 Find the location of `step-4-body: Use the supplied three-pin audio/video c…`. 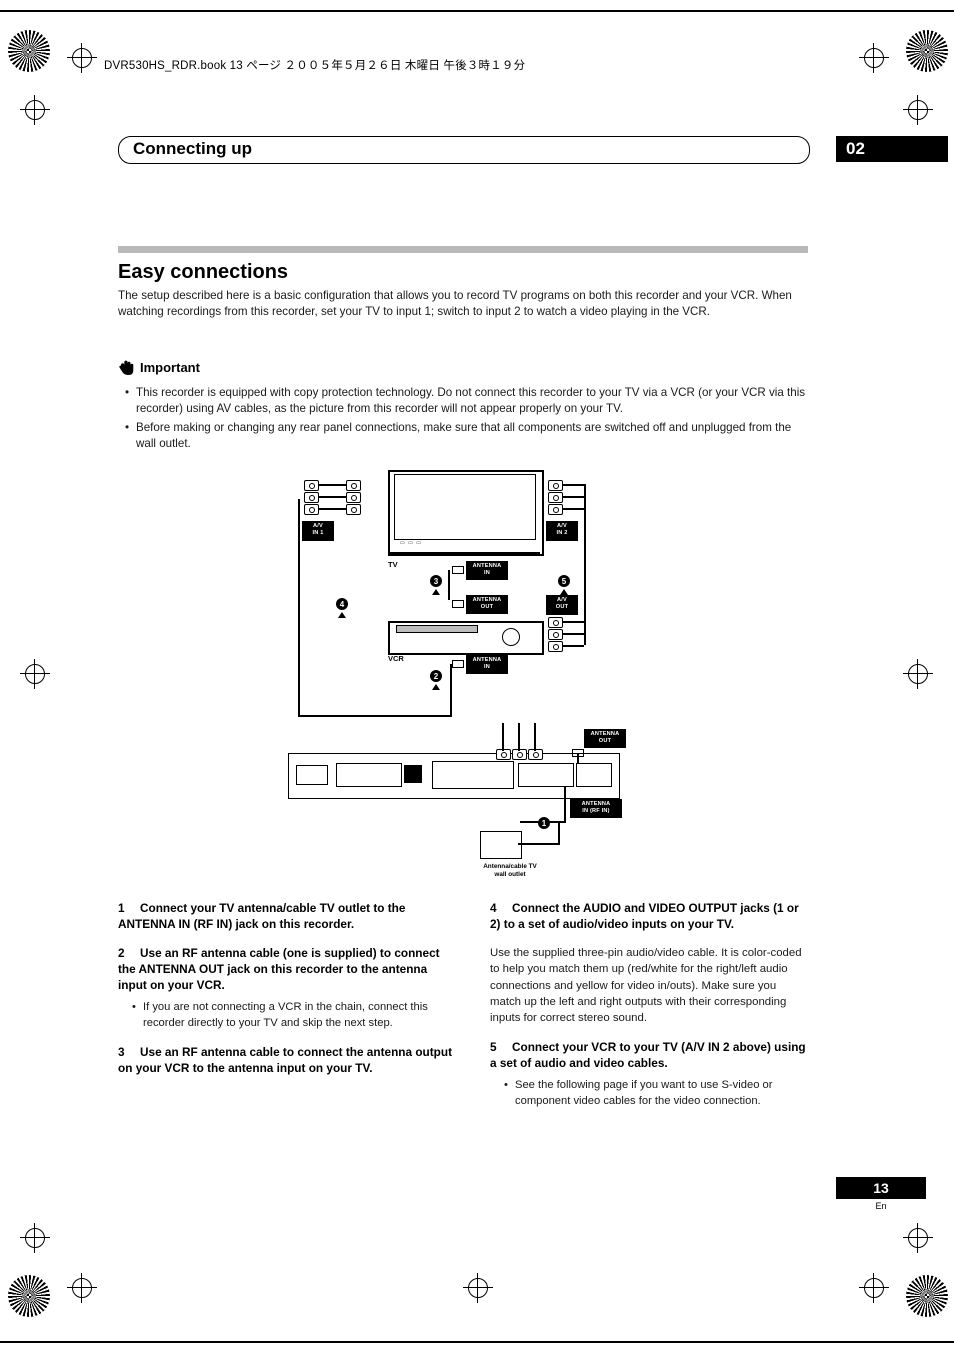

step-4-body: Use the supplied three-pin audio/video c… is located at coordinates (646, 986).